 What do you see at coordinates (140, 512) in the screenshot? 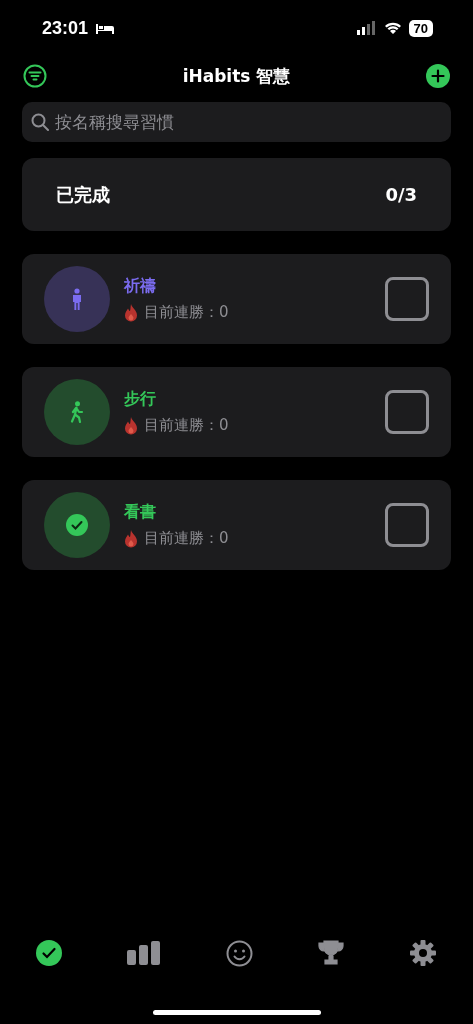
I see `habit-name: 看書` at bounding box center [140, 512].